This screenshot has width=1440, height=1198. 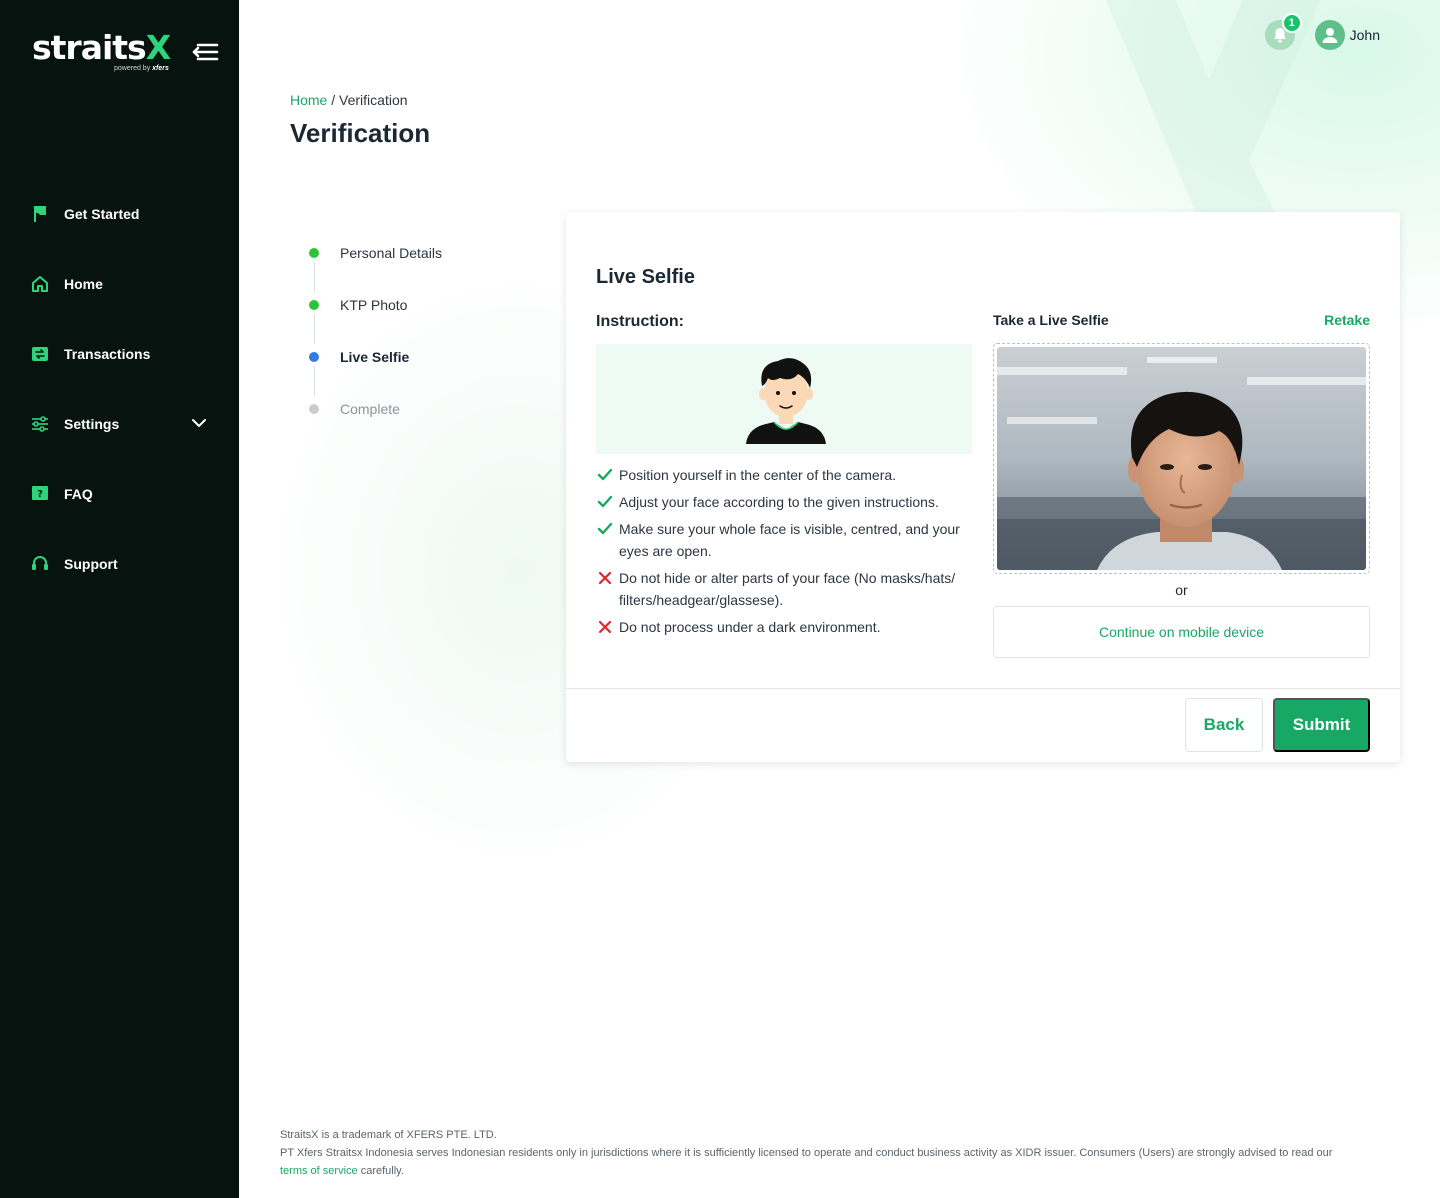 I want to click on continue-on-mobile-button: Continue on mobile device, so click(x=1181, y=632).